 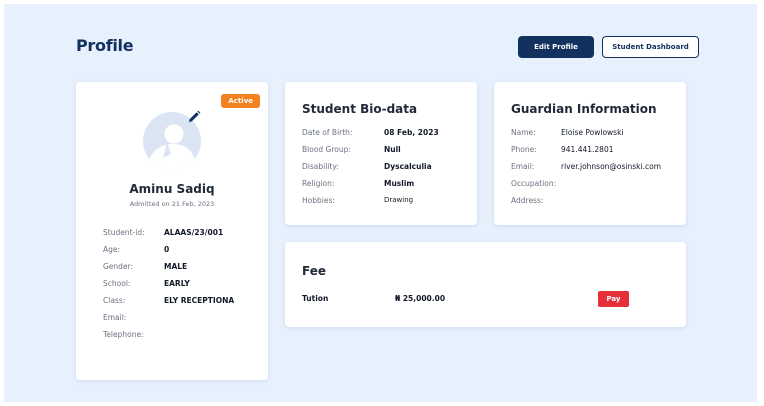 I want to click on field-value: ALAAS/23/001, so click(x=194, y=232).